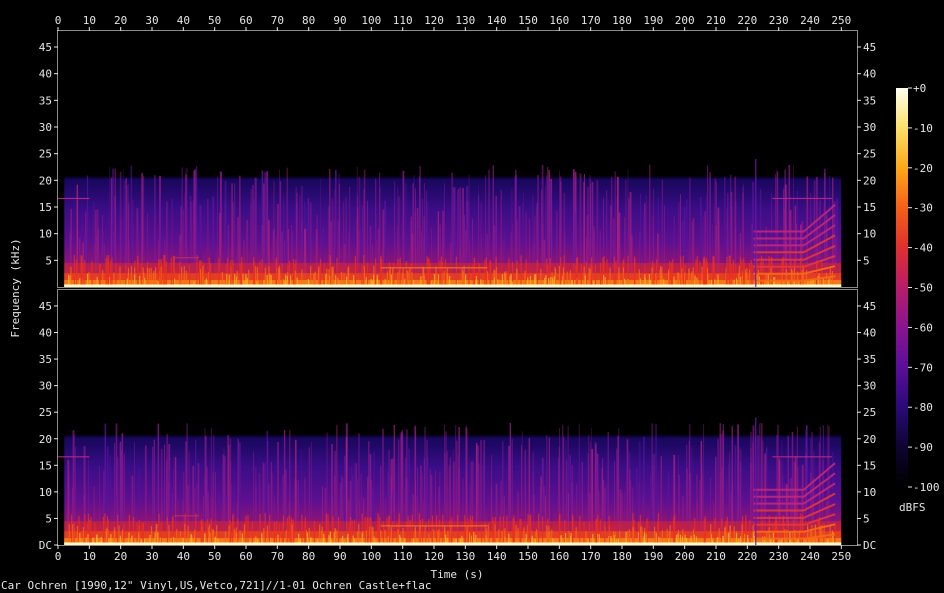 This screenshot has width=944, height=593. What do you see at coordinates (48, 518) in the screenshot?
I see `y-tick-label-left: 5` at bounding box center [48, 518].